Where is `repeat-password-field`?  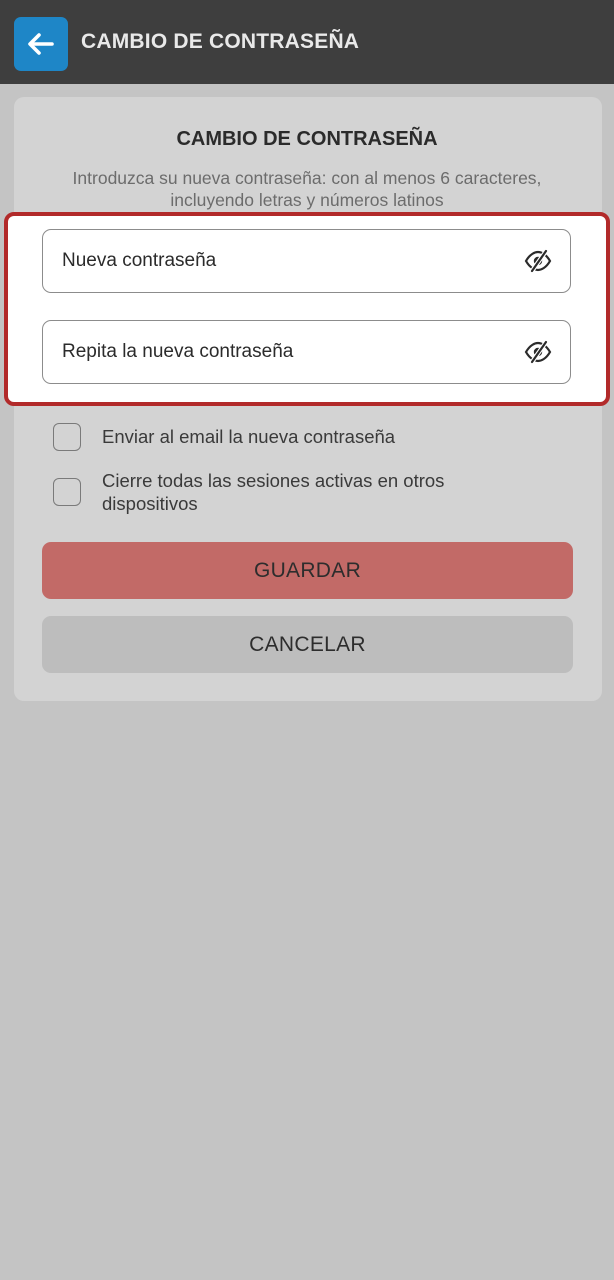
repeat-password-field is located at coordinates (306, 352).